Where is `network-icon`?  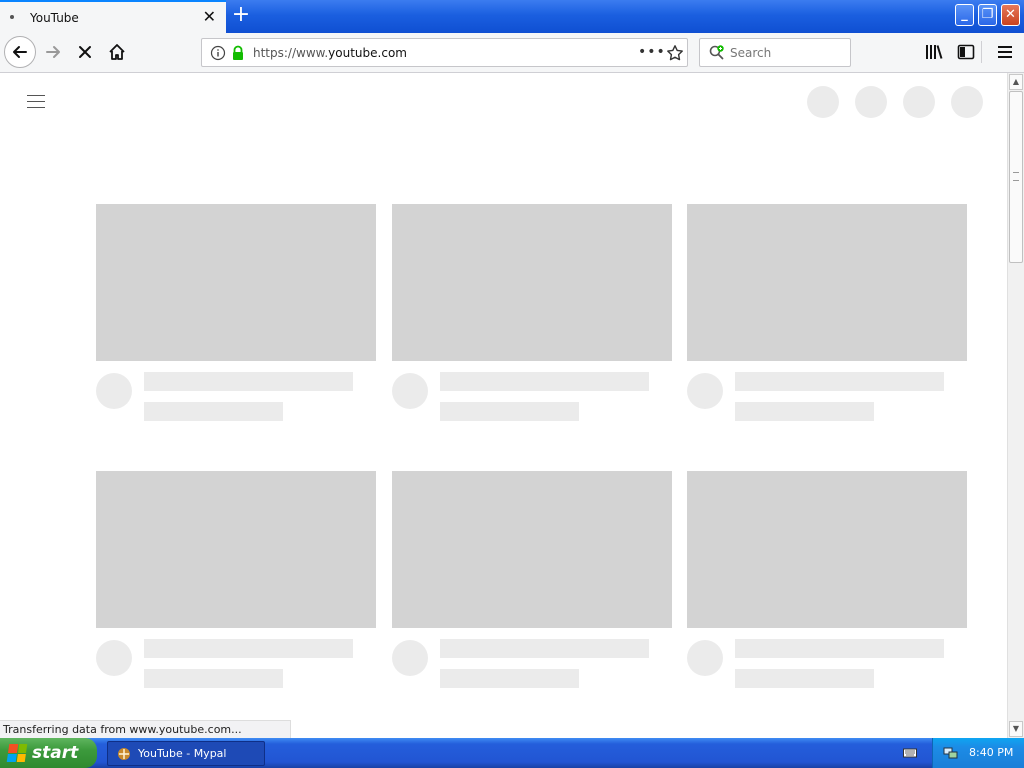
network-icon is located at coordinates (951, 753).